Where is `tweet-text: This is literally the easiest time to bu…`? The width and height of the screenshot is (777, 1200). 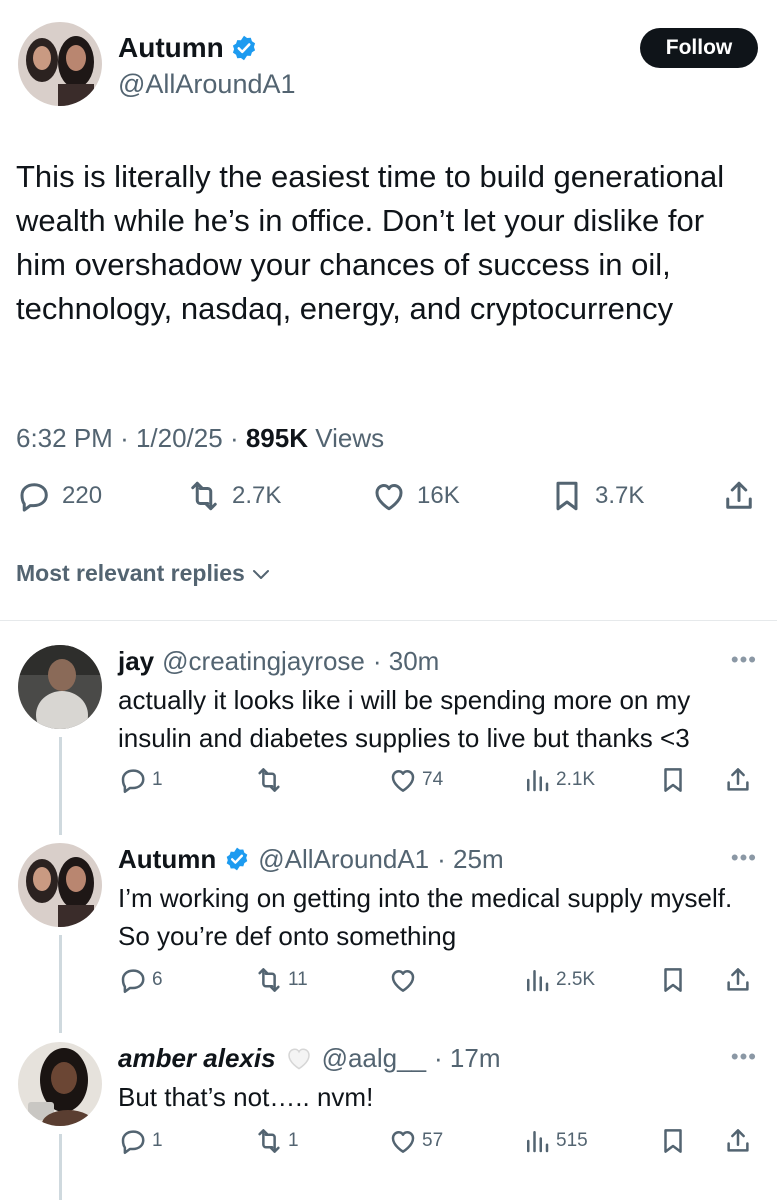
tweet-text: This is literally the easiest time to bu… is located at coordinates (370, 242).